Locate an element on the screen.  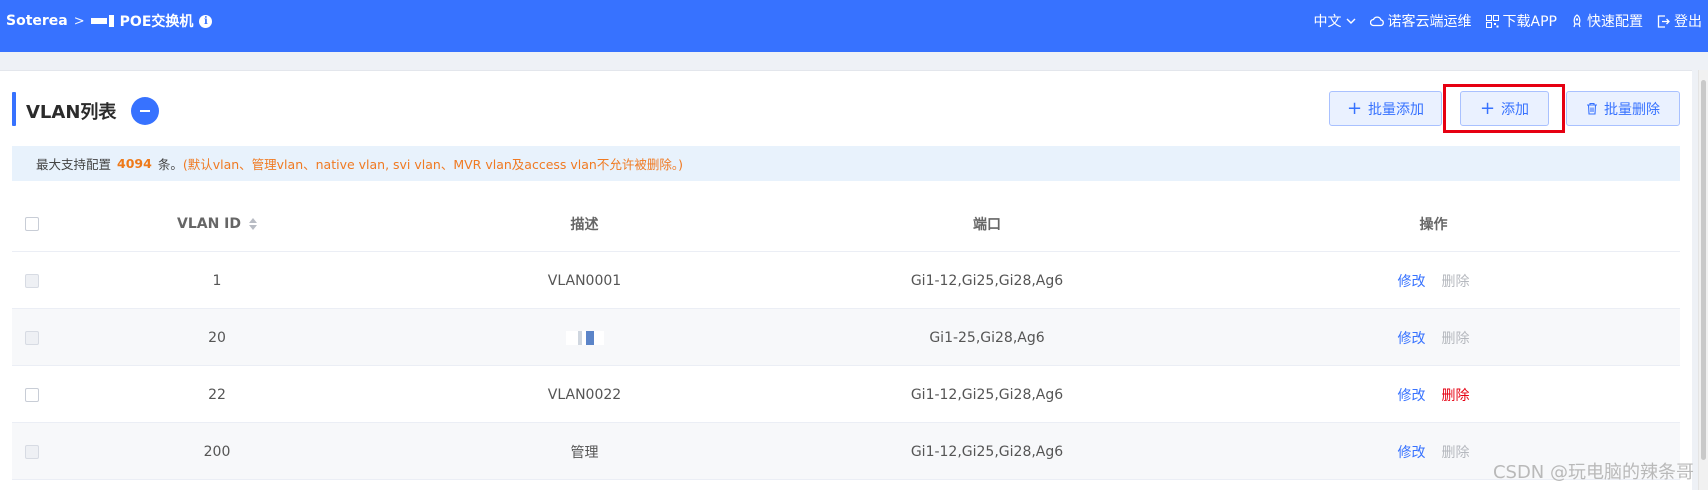
batch-add-button: + 批量添加 is located at coordinates (1385, 108).